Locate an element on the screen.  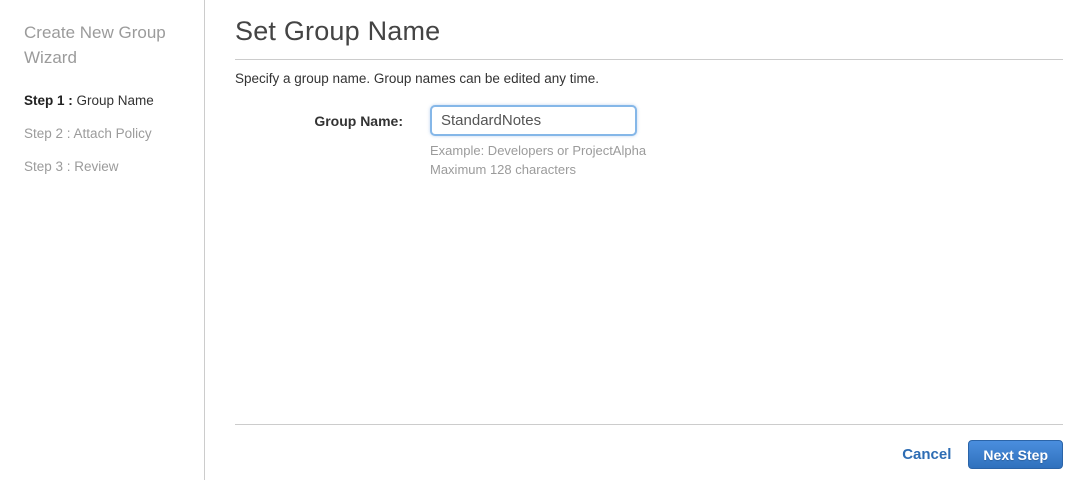
step-2-label: Attach Policy is located at coordinates (111, 133).